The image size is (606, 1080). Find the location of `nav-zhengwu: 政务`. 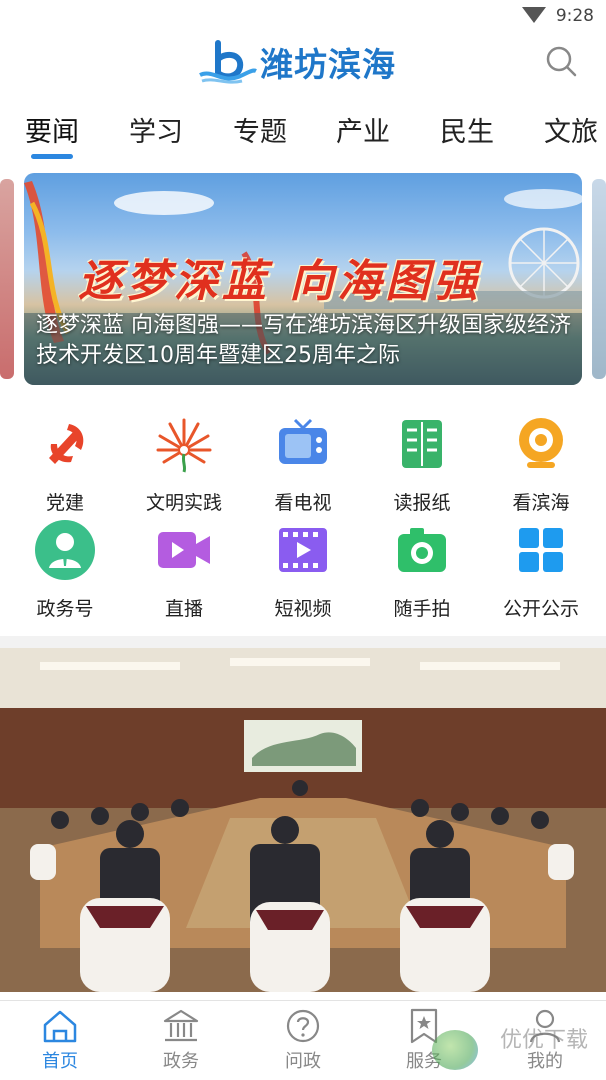

nav-zhengwu: 政务 is located at coordinates (181, 1040).